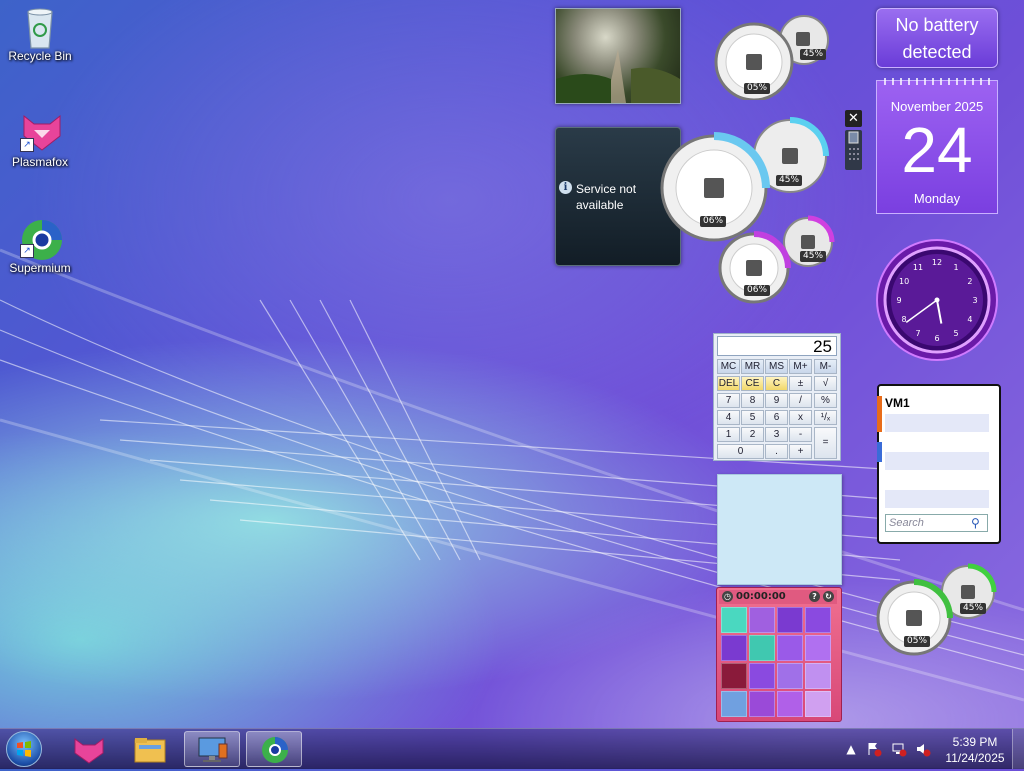 The image size is (1024, 771). Describe the element at coordinates (728, 366) in the screenshot. I see `calc-button-mc: MC` at that location.